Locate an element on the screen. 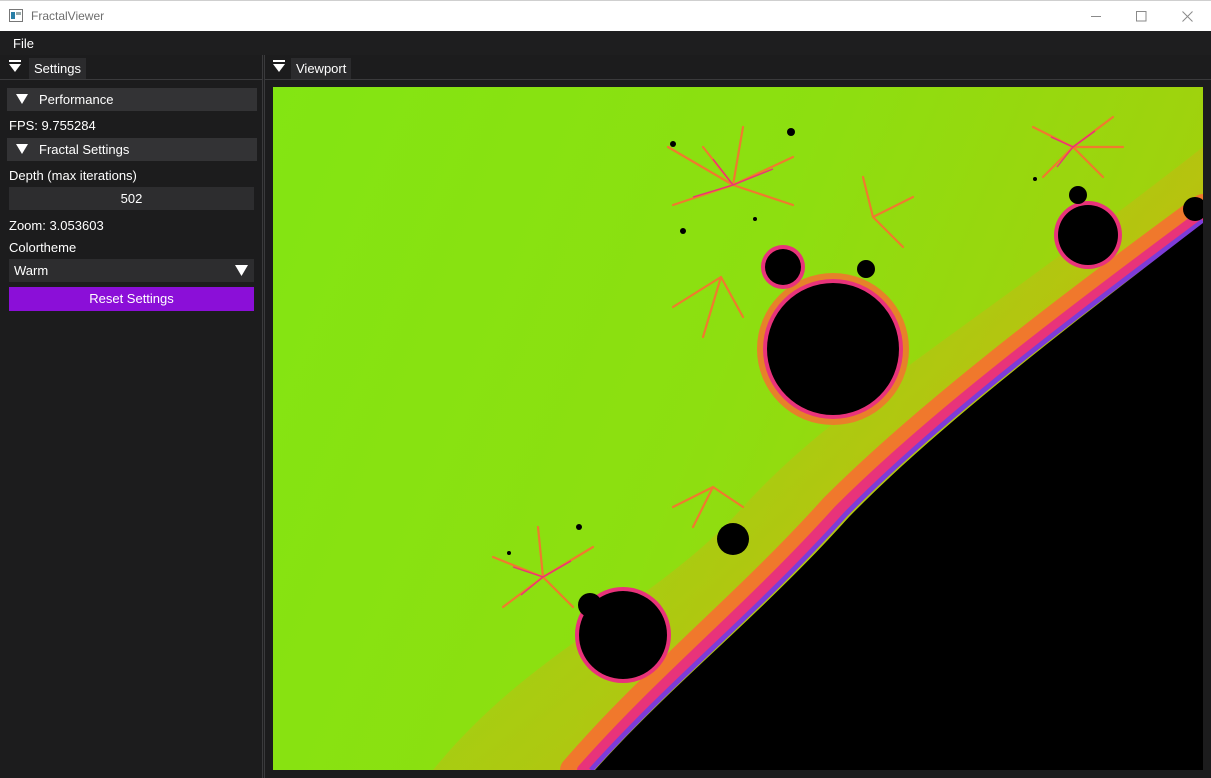 The width and height of the screenshot is (1211, 778). maximize-icon is located at coordinates (1140, 15).